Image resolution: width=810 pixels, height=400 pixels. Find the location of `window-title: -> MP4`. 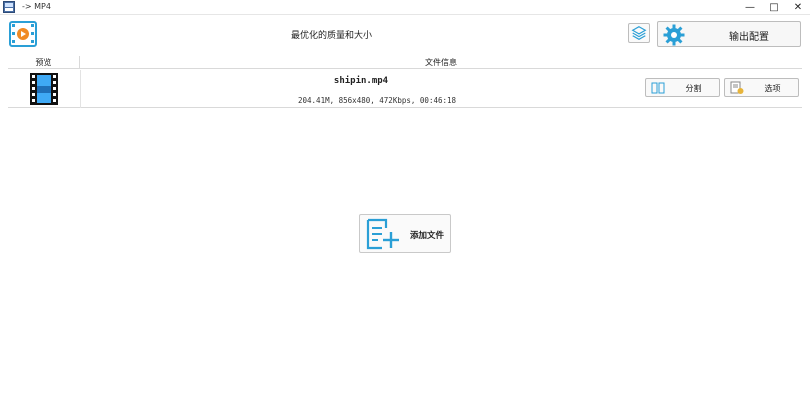

window-title: -> MP4 is located at coordinates (36, 6).